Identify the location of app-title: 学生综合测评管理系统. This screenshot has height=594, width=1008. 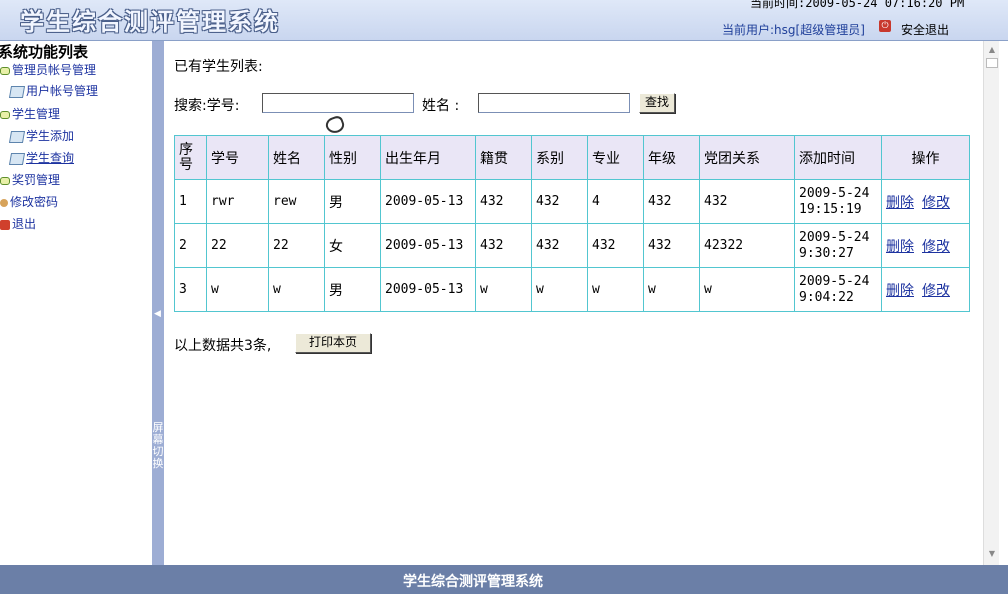
(150, 21).